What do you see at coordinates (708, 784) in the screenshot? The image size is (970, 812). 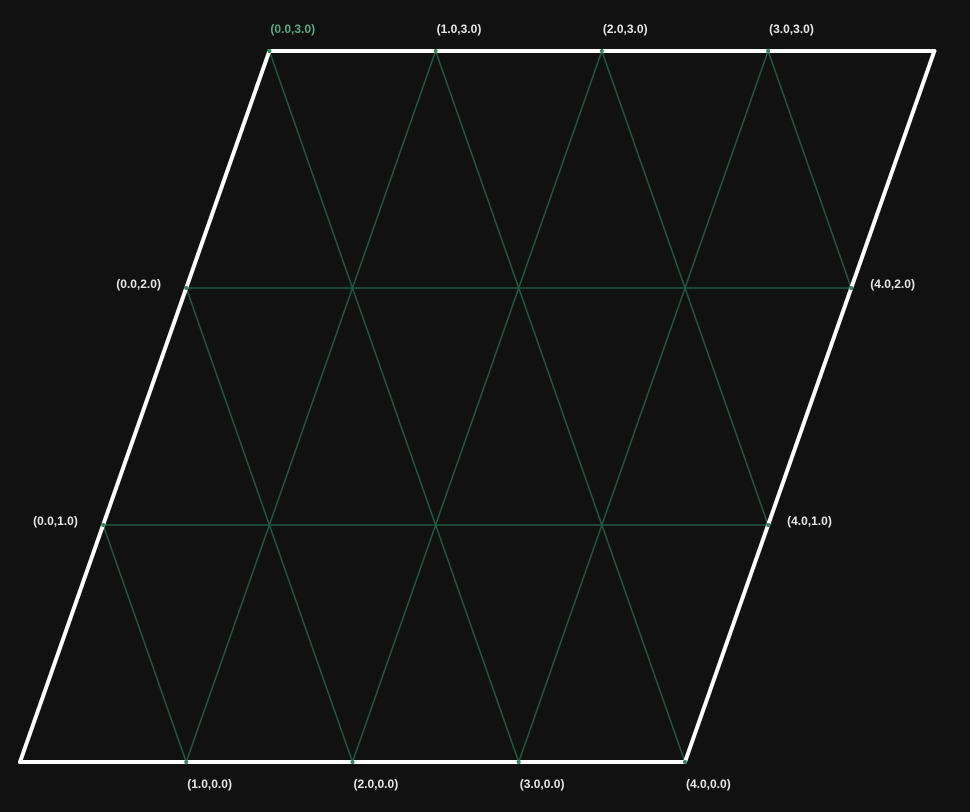 I see `point-label: (4.0,0.0)` at bounding box center [708, 784].